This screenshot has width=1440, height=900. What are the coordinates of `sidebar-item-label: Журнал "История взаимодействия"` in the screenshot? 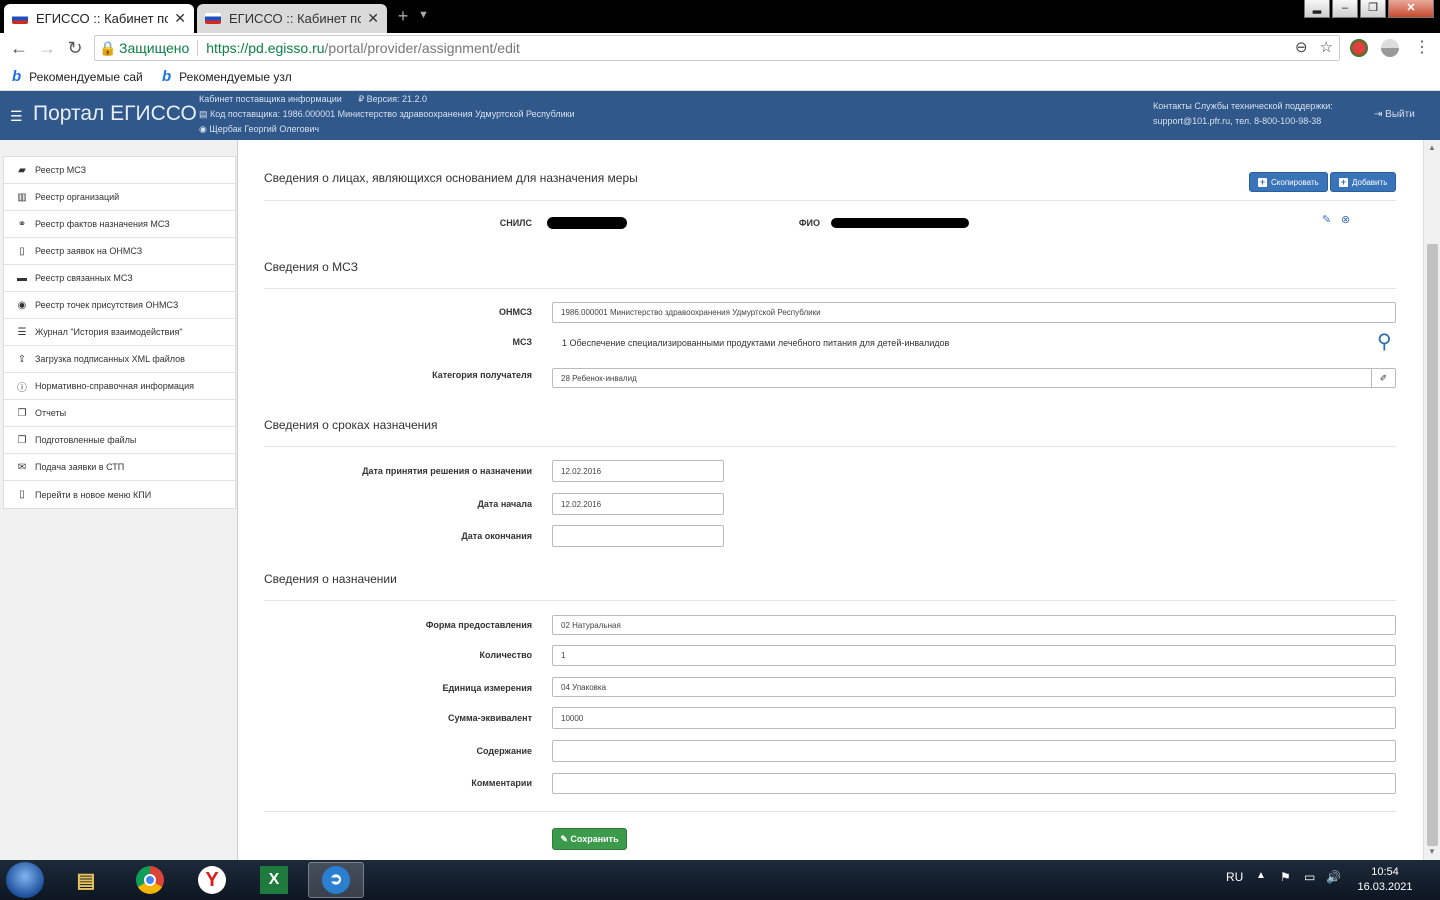 It's located at (109, 332).